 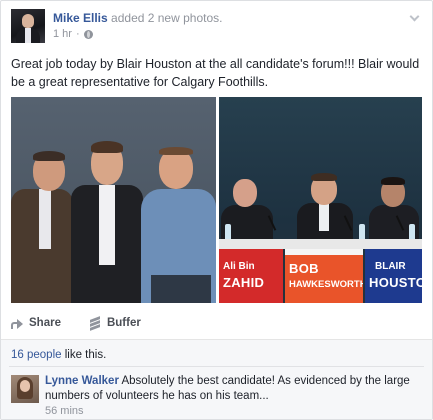 What do you see at coordinates (324, 276) in the screenshot?
I see `name-sign-hawkesworth: BOB HAWKESWORTH` at bounding box center [324, 276].